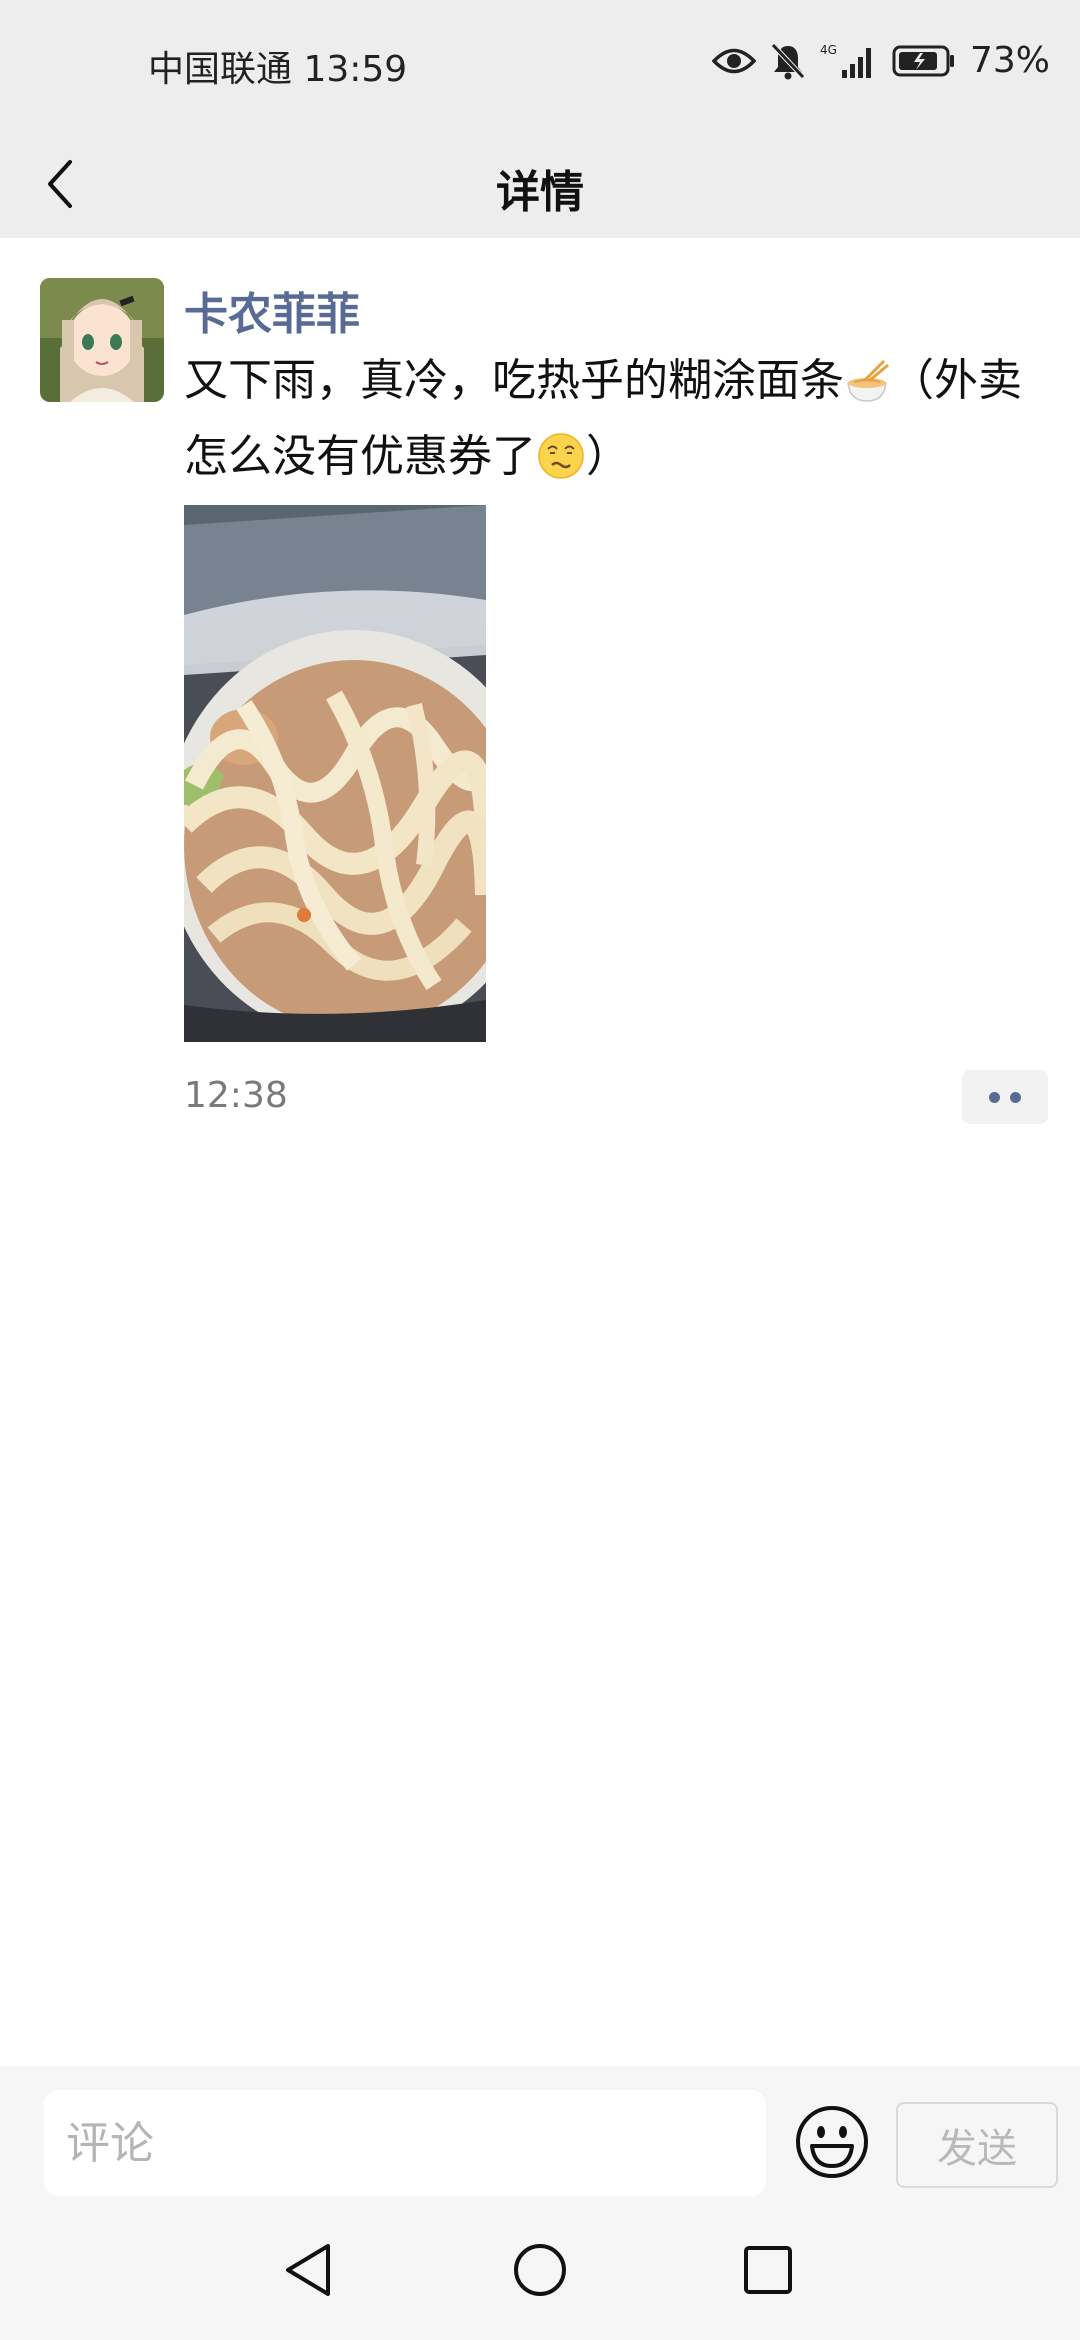  What do you see at coordinates (788, 61) in the screenshot?
I see `muted-bell-icon` at bounding box center [788, 61].